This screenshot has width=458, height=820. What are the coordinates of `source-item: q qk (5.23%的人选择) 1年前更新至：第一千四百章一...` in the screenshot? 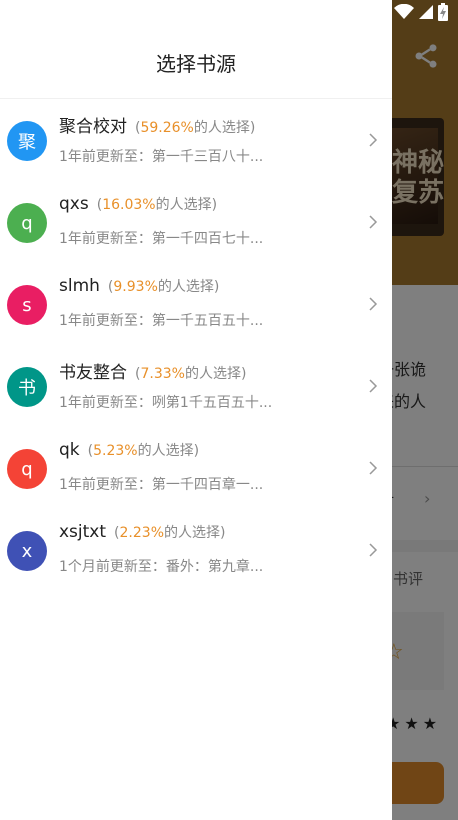 It's located at (196, 469).